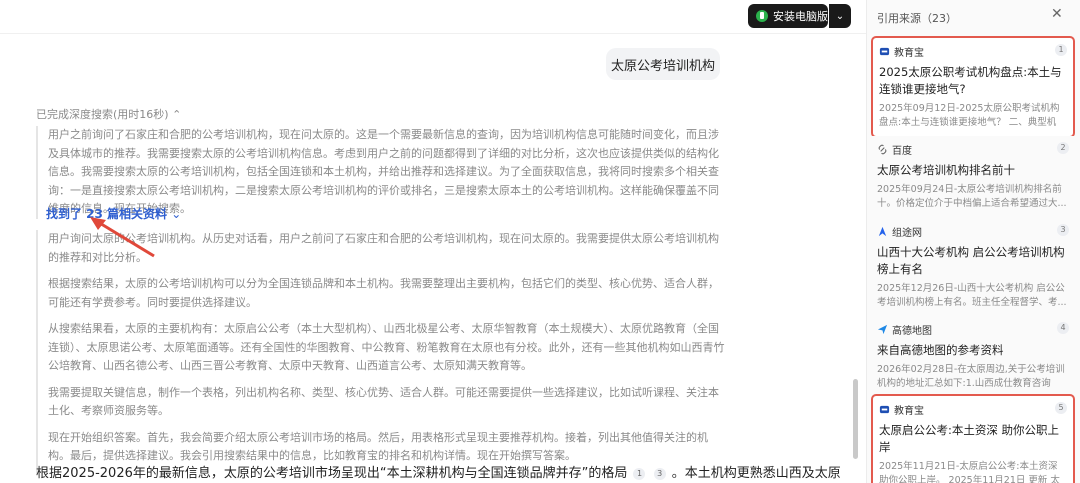  What do you see at coordinates (1061, 408) in the screenshot?
I see `citation-number: 5` at bounding box center [1061, 408].